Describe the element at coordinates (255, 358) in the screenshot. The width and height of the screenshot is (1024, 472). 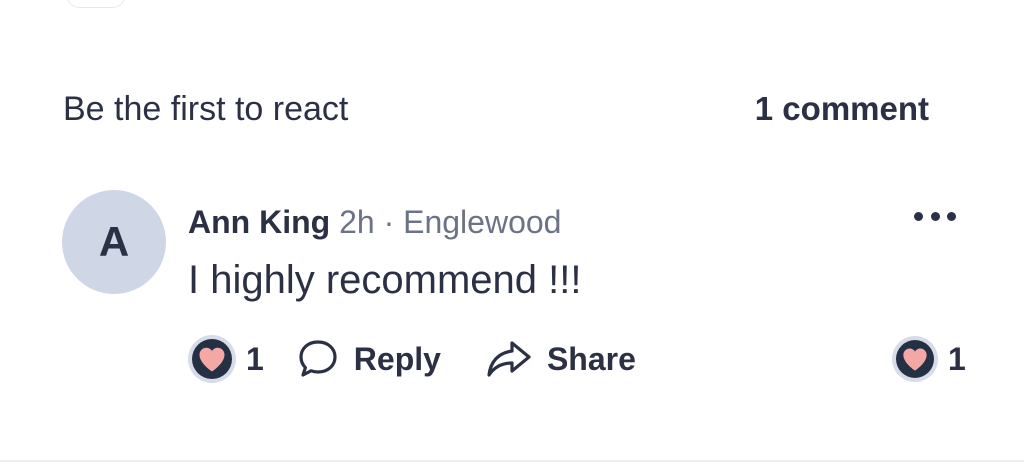
I see `reaction-count: 1` at that location.